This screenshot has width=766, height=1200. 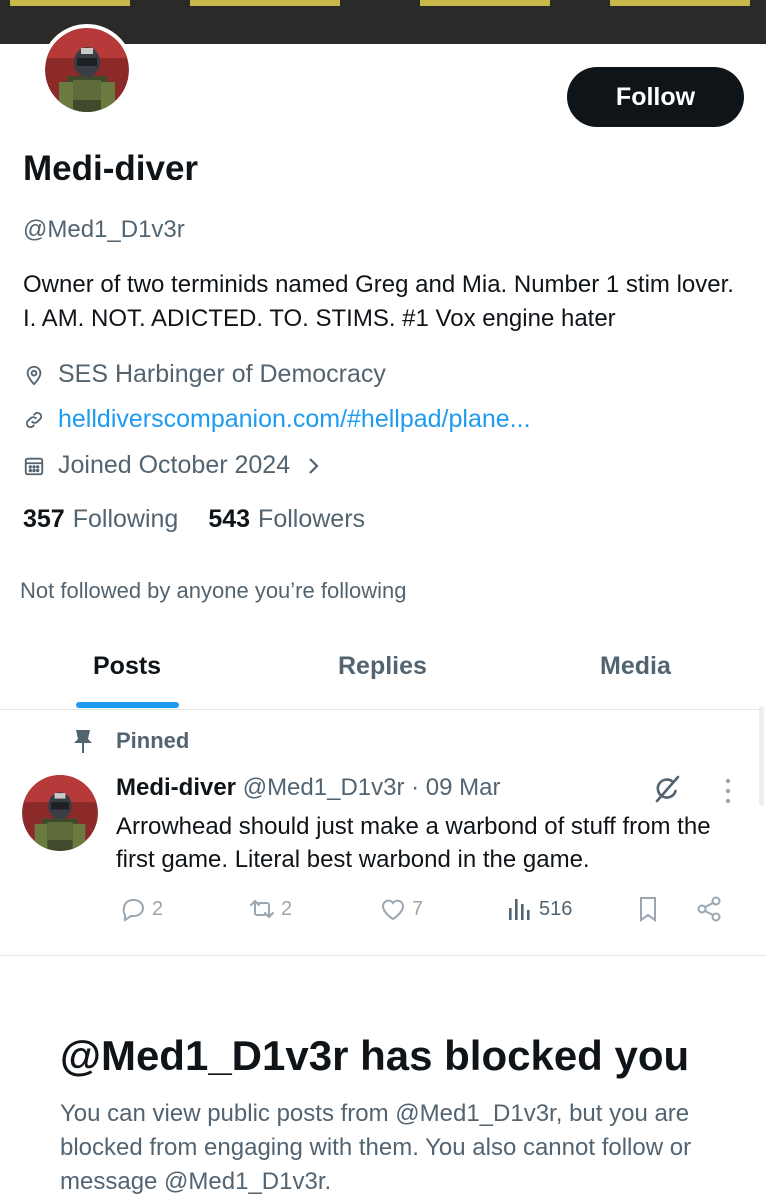 What do you see at coordinates (133, 909) in the screenshot?
I see `reply-icon` at bounding box center [133, 909].